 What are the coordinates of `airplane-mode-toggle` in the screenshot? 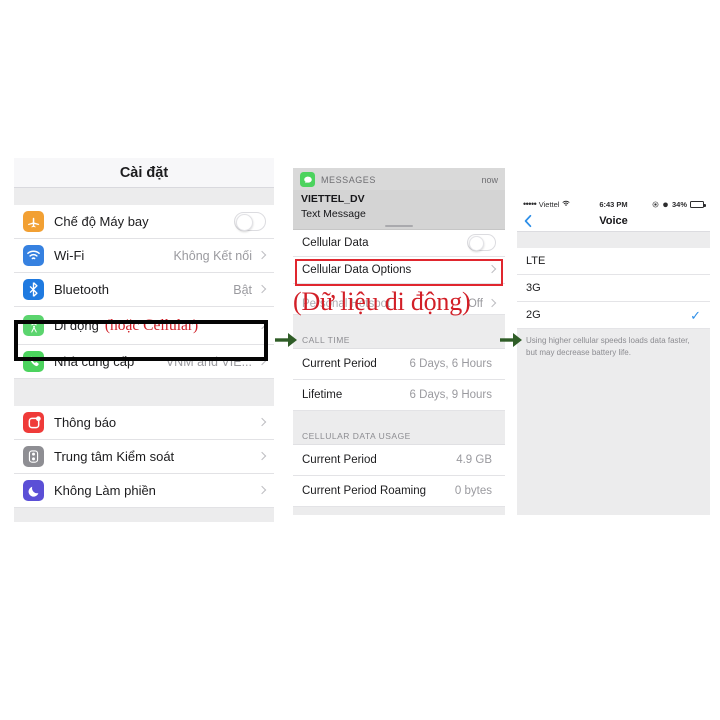 It's located at (250, 221).